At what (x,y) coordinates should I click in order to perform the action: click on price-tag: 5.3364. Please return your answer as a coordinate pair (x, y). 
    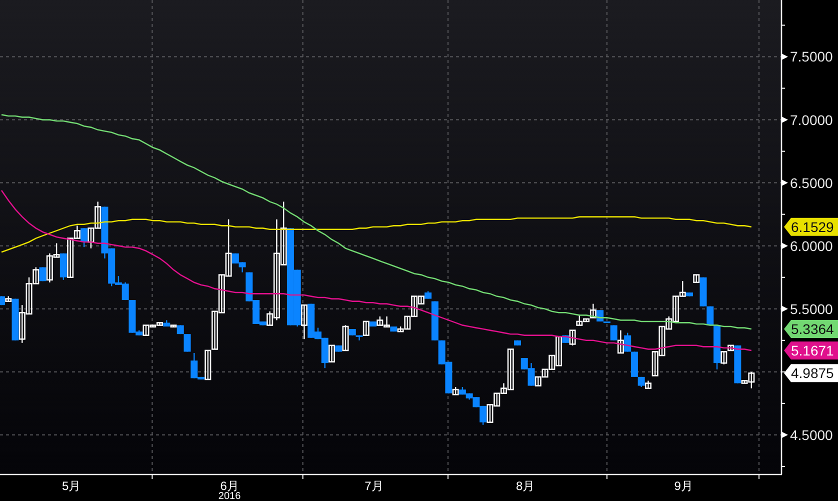
    Looking at the image, I should click on (811, 329).